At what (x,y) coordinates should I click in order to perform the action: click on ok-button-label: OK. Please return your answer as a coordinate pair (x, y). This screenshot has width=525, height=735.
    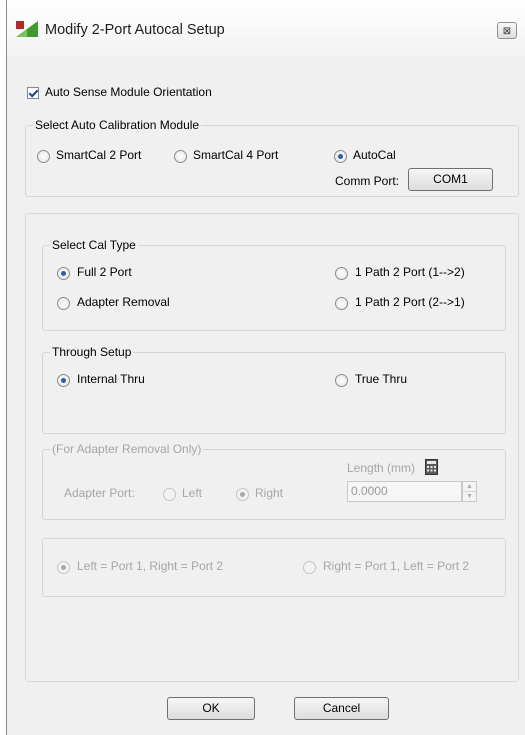
    Looking at the image, I should click on (211, 708).